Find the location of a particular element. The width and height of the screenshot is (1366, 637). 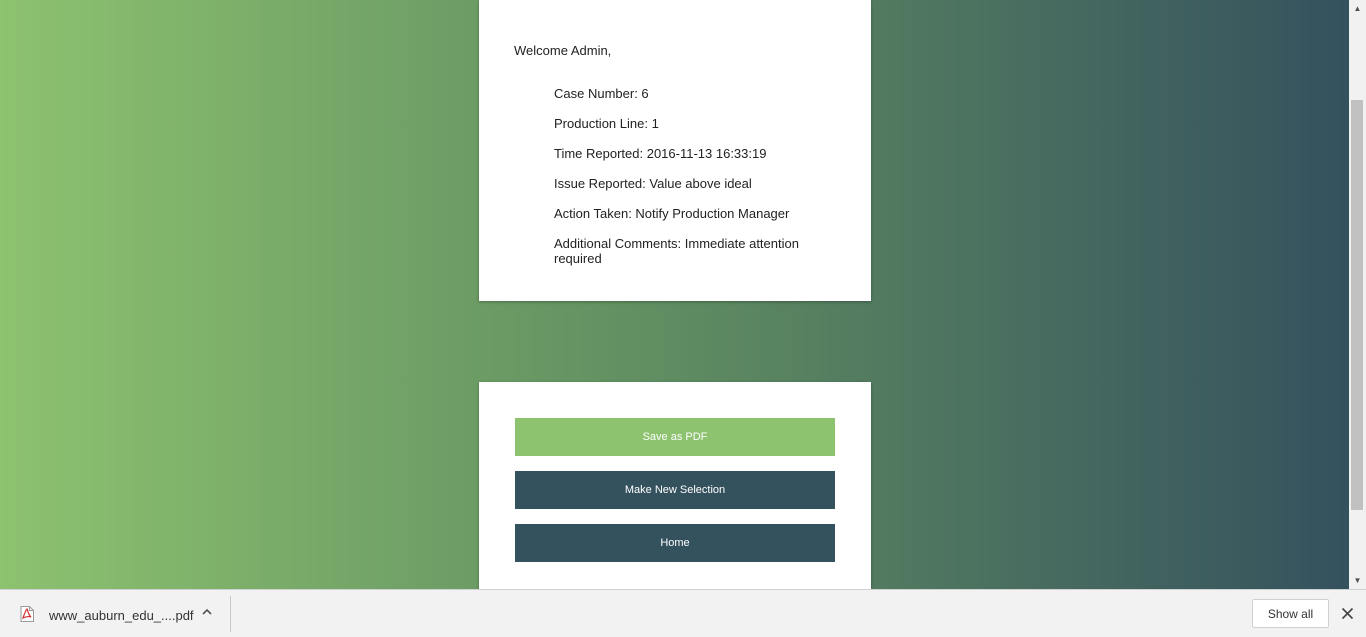

home-button: Home is located at coordinates (675, 543).